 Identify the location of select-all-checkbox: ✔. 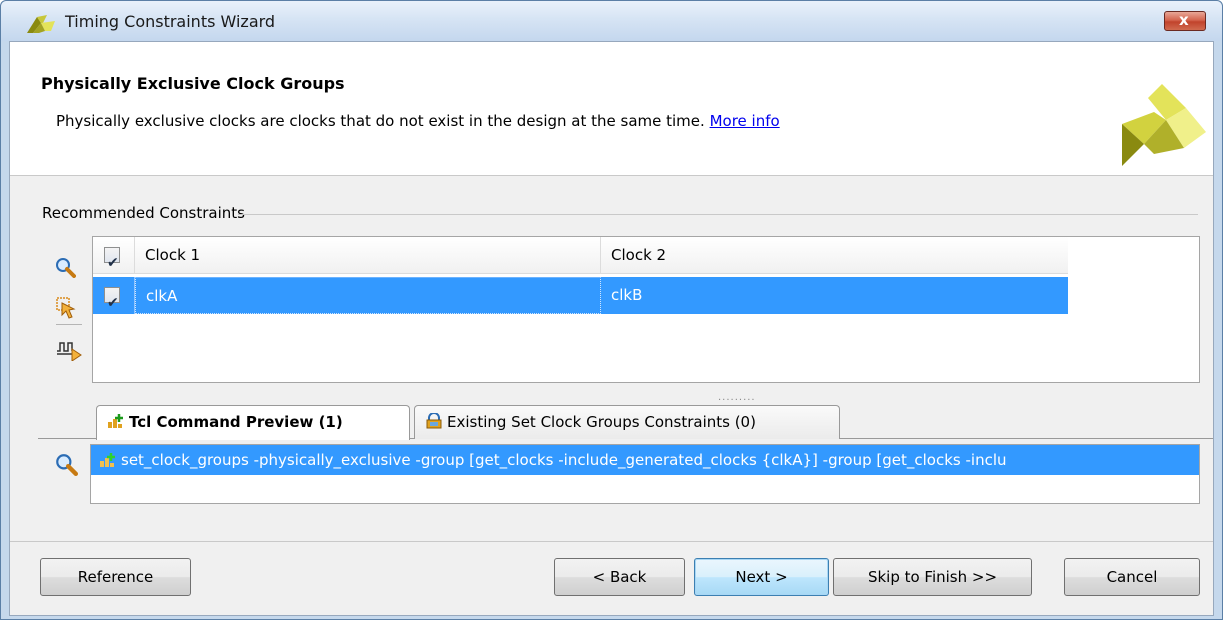
(112, 259).